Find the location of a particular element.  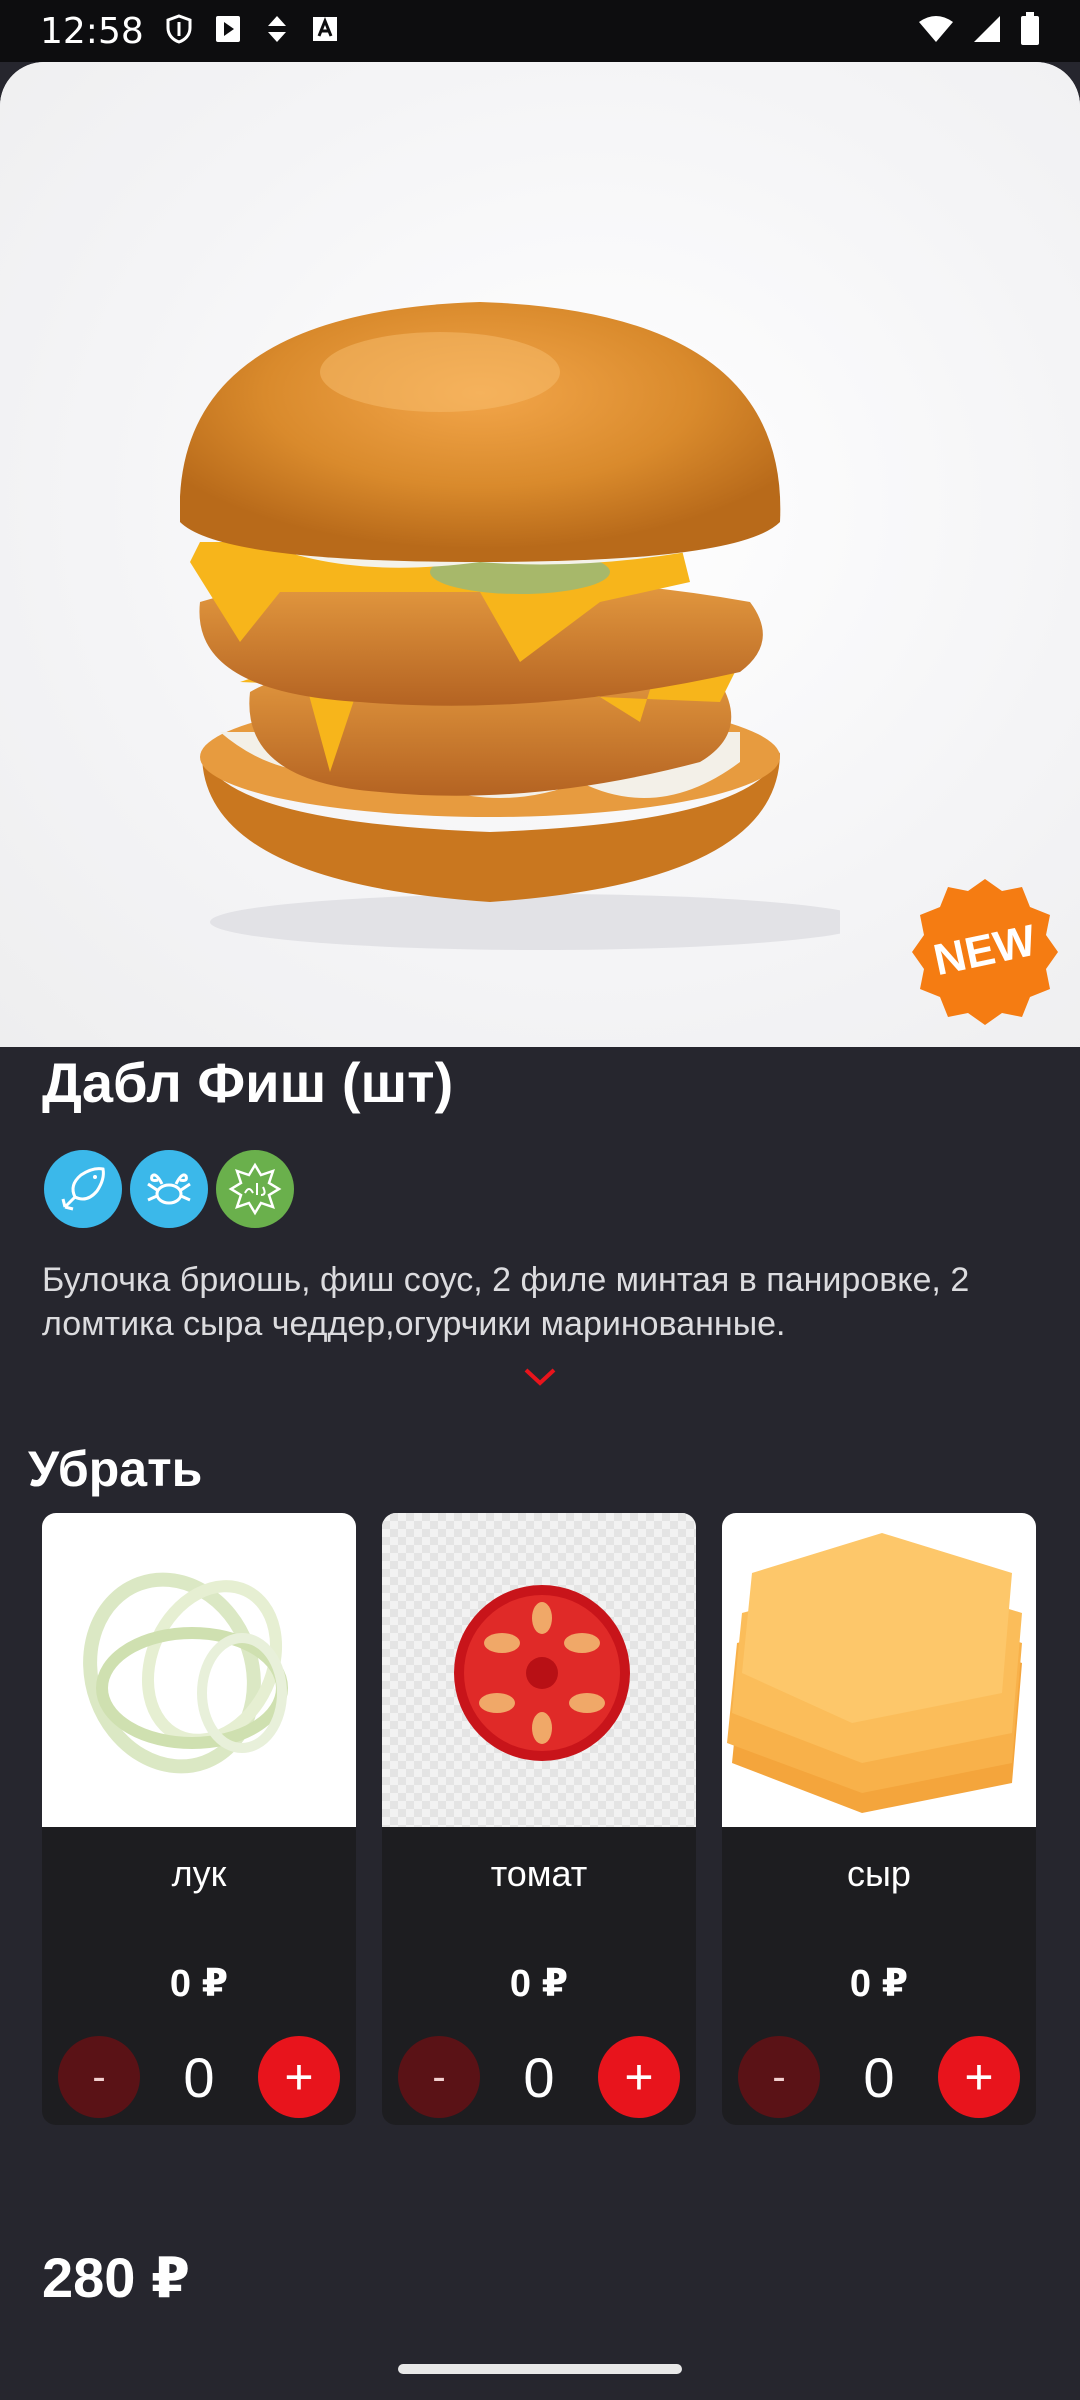

remove-section-title: Убрать is located at coordinates (115, 1469).